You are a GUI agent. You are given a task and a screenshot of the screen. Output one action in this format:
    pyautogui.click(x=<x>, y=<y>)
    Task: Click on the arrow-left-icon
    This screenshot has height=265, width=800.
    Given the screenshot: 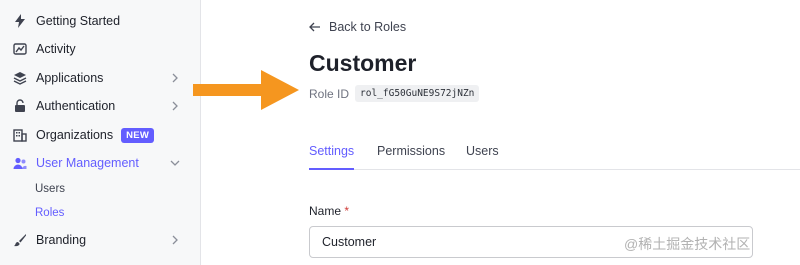 What is the action you would take?
    pyautogui.click(x=314, y=27)
    